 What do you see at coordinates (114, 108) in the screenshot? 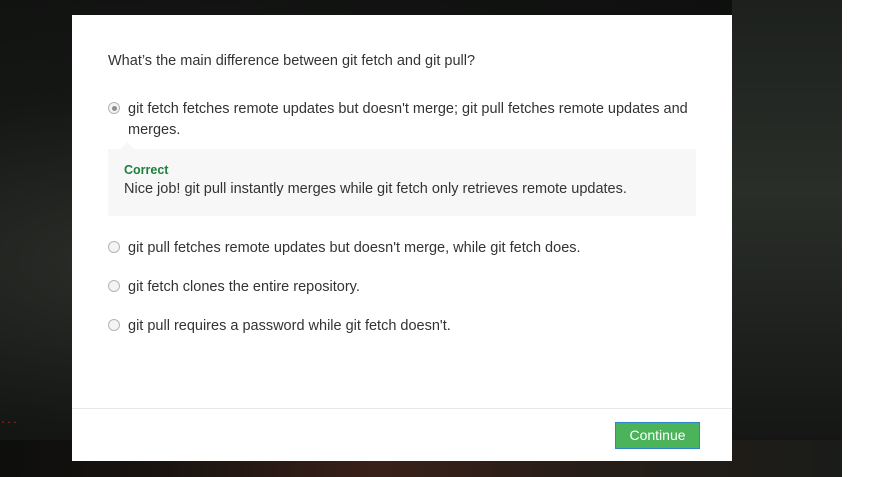
I see `radio-button-selected` at bounding box center [114, 108].